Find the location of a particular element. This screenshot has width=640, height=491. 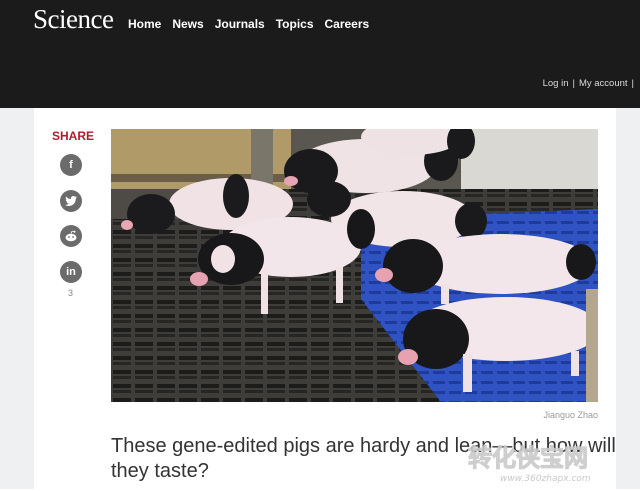

watermark-line2: www.360zhapx.com is located at coordinates (545, 479).